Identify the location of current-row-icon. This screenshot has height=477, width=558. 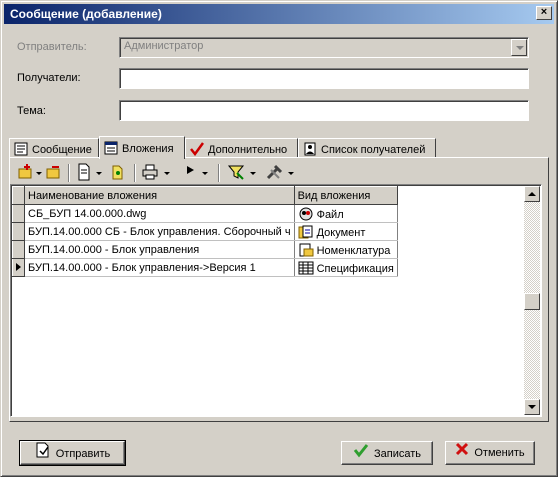
(18, 266).